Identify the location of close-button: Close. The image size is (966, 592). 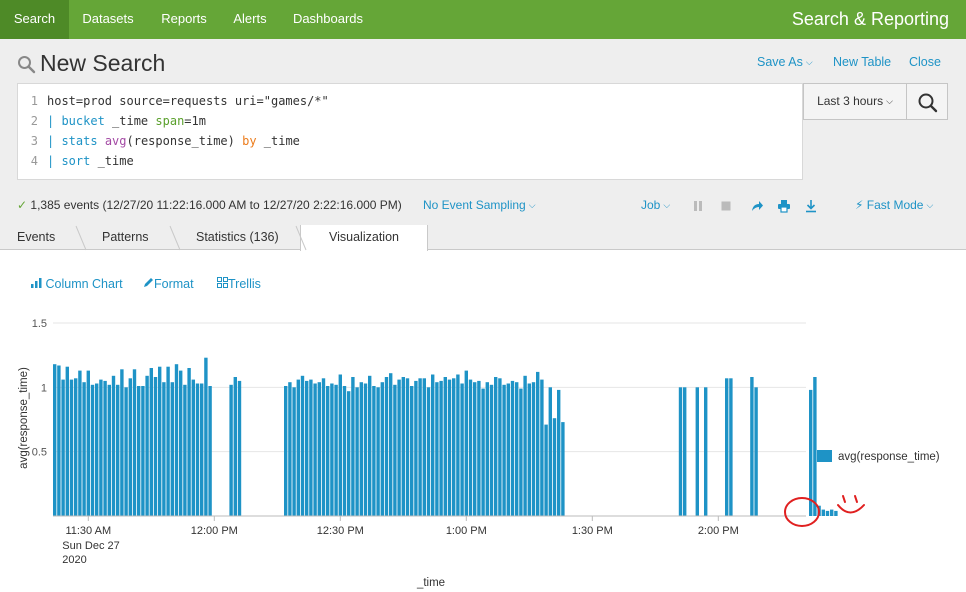
(925, 62).